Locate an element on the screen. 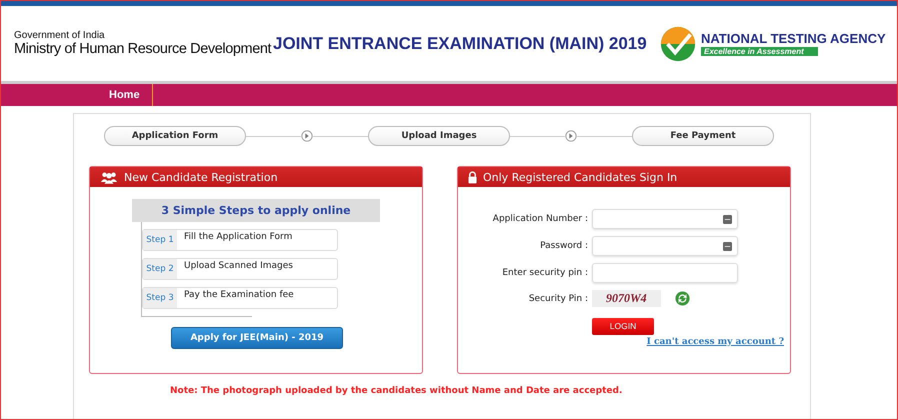  users-icon is located at coordinates (109, 177).